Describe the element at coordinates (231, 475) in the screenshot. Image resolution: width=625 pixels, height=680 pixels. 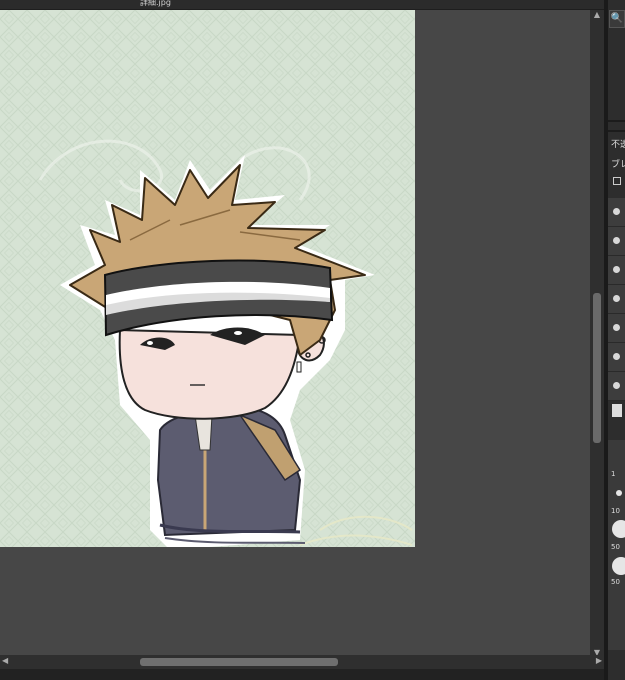
I see `character-jacket` at that location.